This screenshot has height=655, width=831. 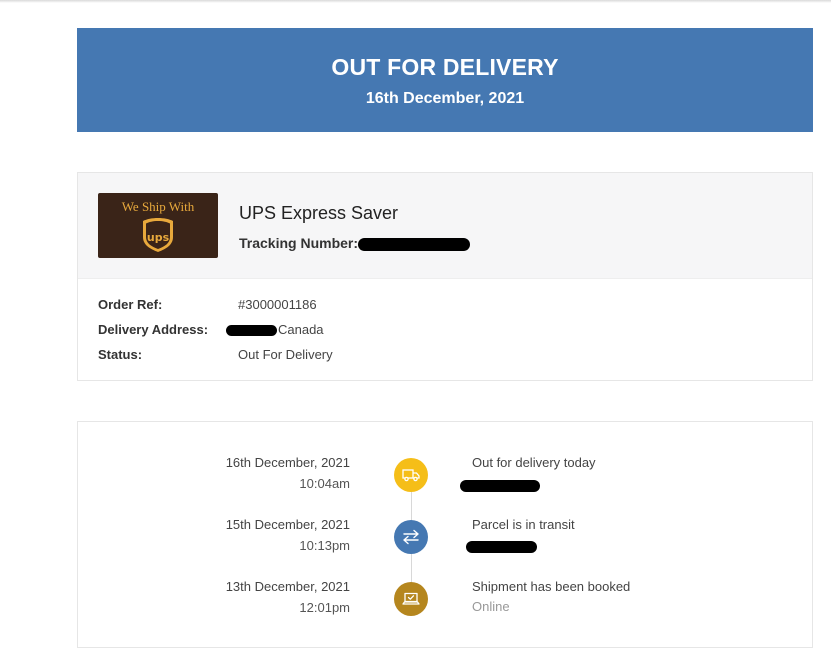 I want to click on ups-shield-icon: ups, so click(x=158, y=235).